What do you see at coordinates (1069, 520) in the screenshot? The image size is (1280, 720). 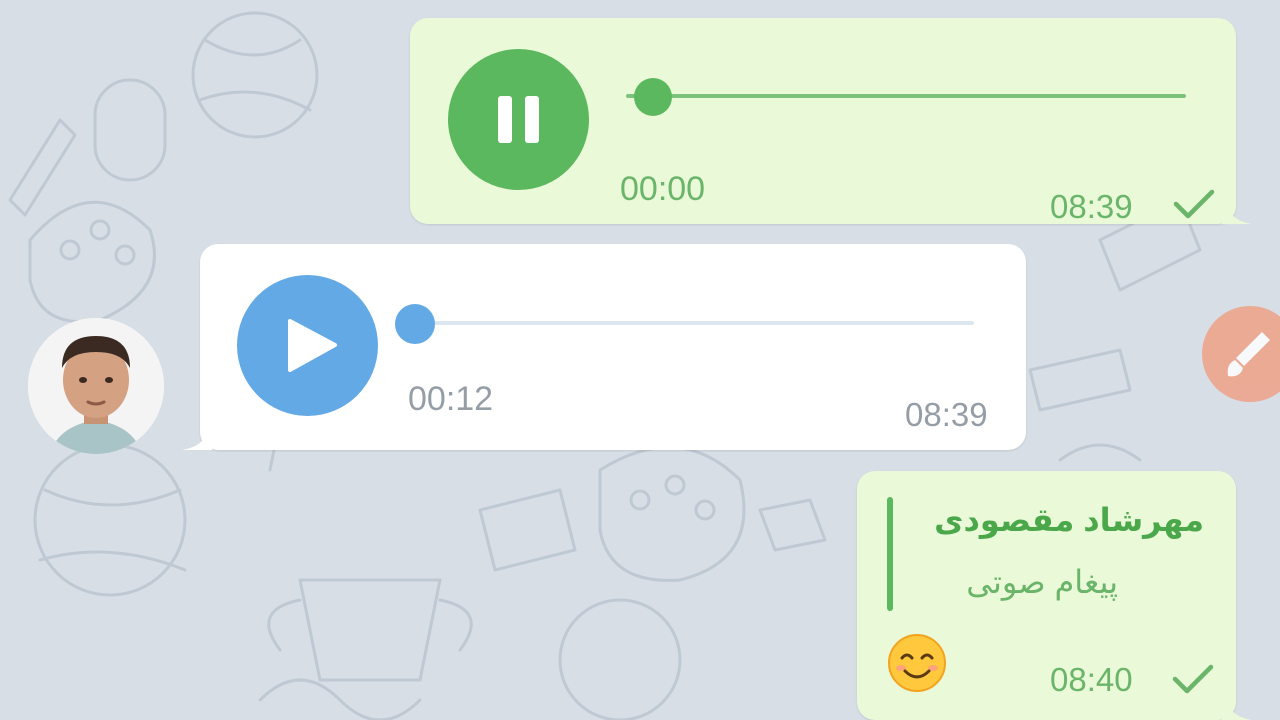 I see `reply-sender-name: مهرشاد مقصودی` at bounding box center [1069, 520].